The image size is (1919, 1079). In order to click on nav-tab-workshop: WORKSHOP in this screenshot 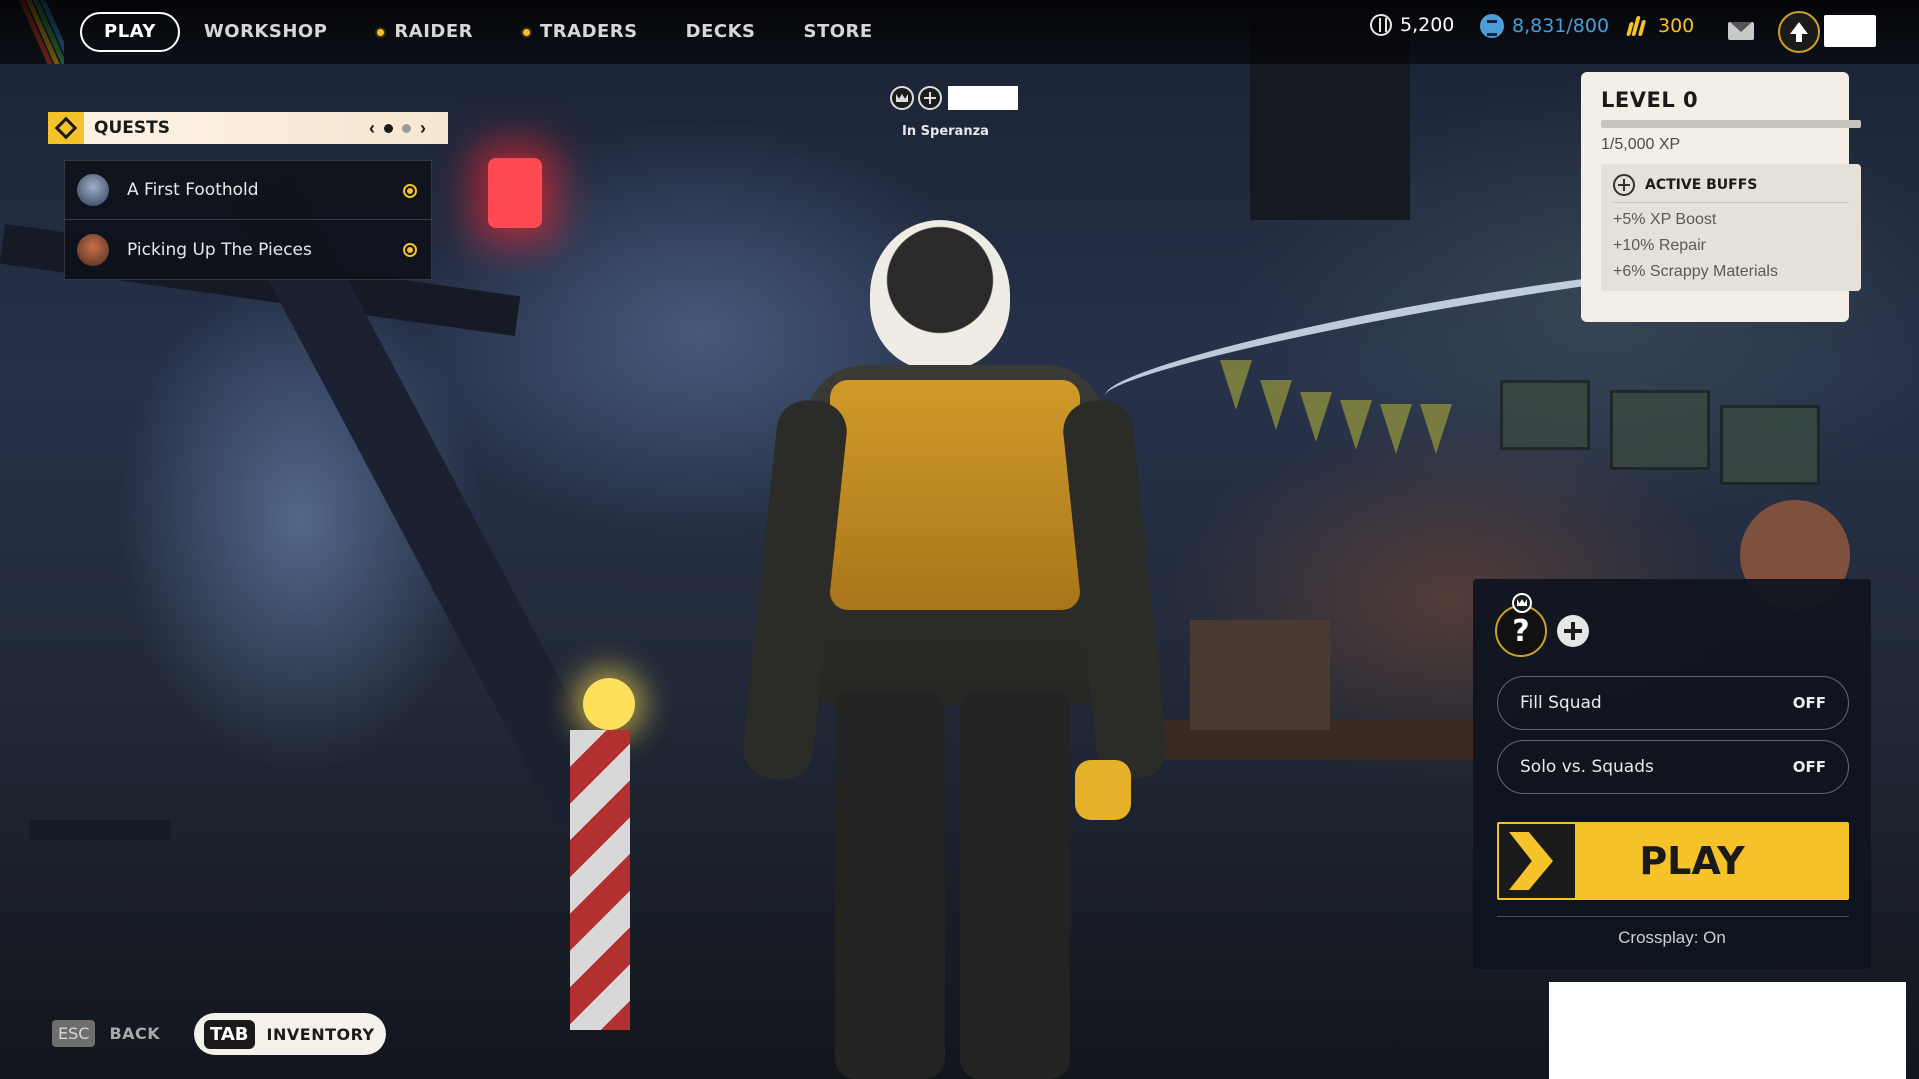, I will do `click(266, 32)`.